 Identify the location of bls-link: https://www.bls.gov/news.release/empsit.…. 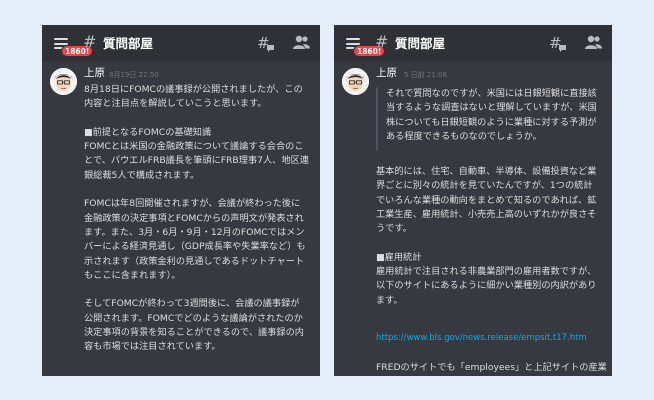
(481, 338).